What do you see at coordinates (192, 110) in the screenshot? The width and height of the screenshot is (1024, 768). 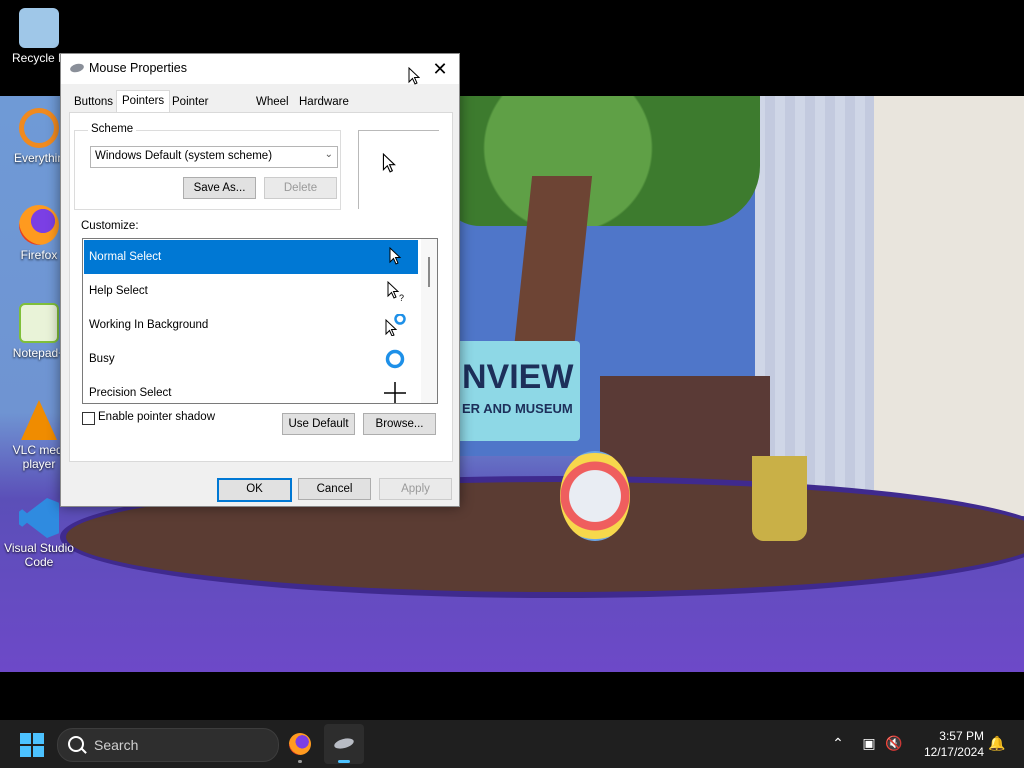 I see `tab-pointer-options: Pointer Options` at bounding box center [192, 110].